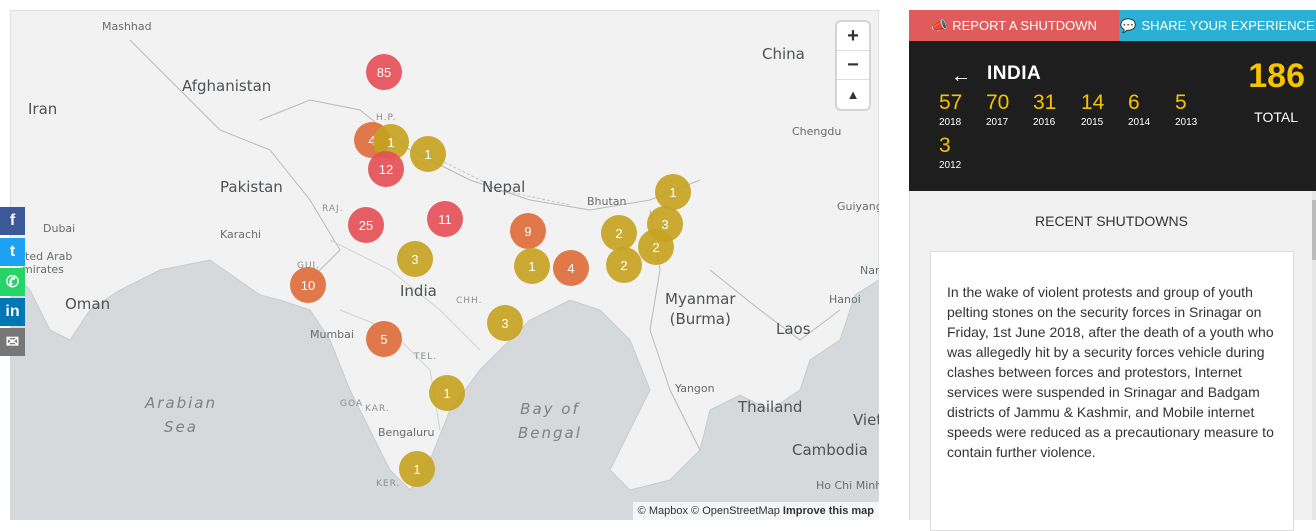 This screenshot has width=1316, height=531. I want to click on map-cluster-marker: 25, so click(366, 225).